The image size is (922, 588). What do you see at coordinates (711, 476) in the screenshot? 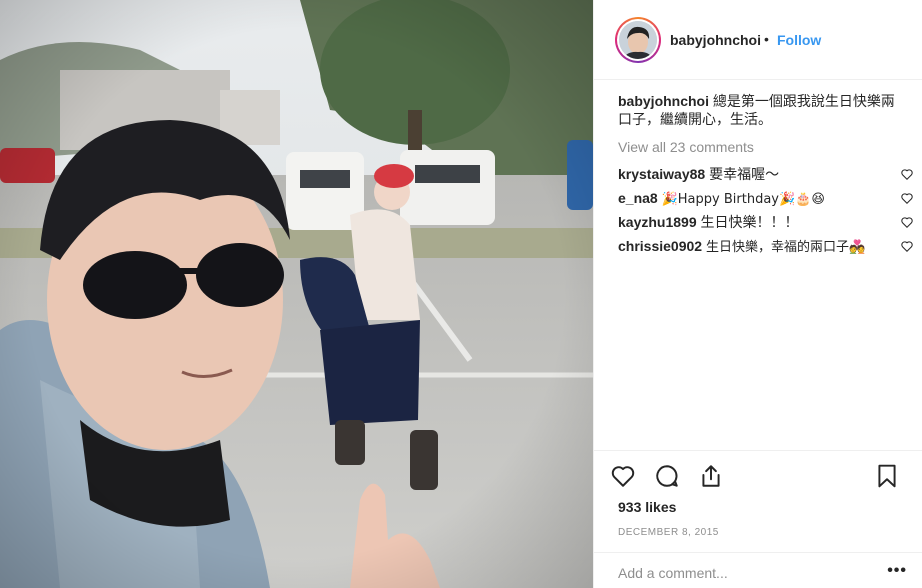
I see `share-icon` at bounding box center [711, 476].